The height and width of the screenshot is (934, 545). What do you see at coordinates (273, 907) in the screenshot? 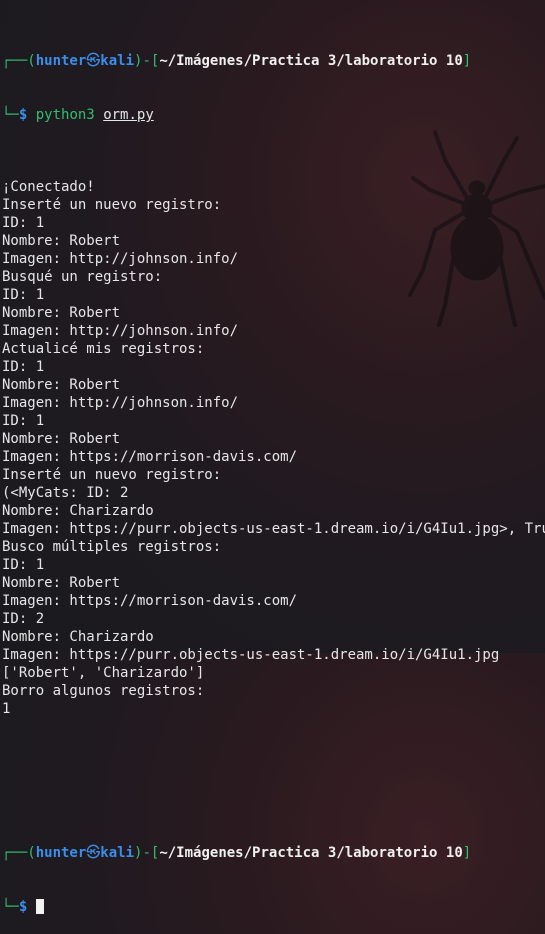
I see `input-line: └─$` at bounding box center [273, 907].